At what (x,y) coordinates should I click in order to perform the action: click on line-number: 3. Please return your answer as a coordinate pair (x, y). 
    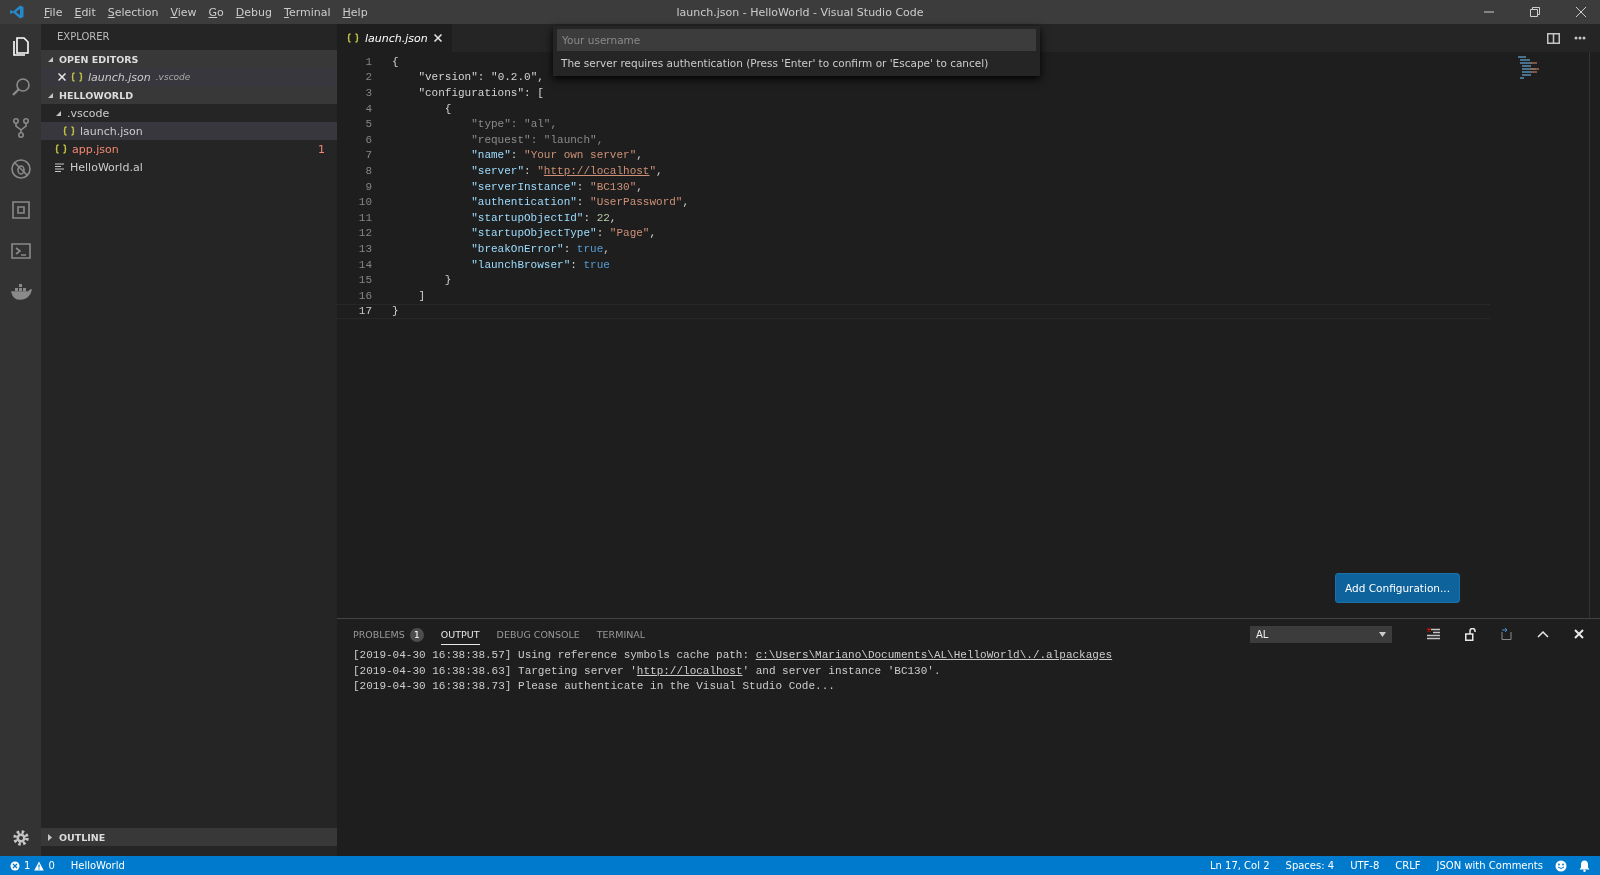
    Looking at the image, I should click on (368, 93).